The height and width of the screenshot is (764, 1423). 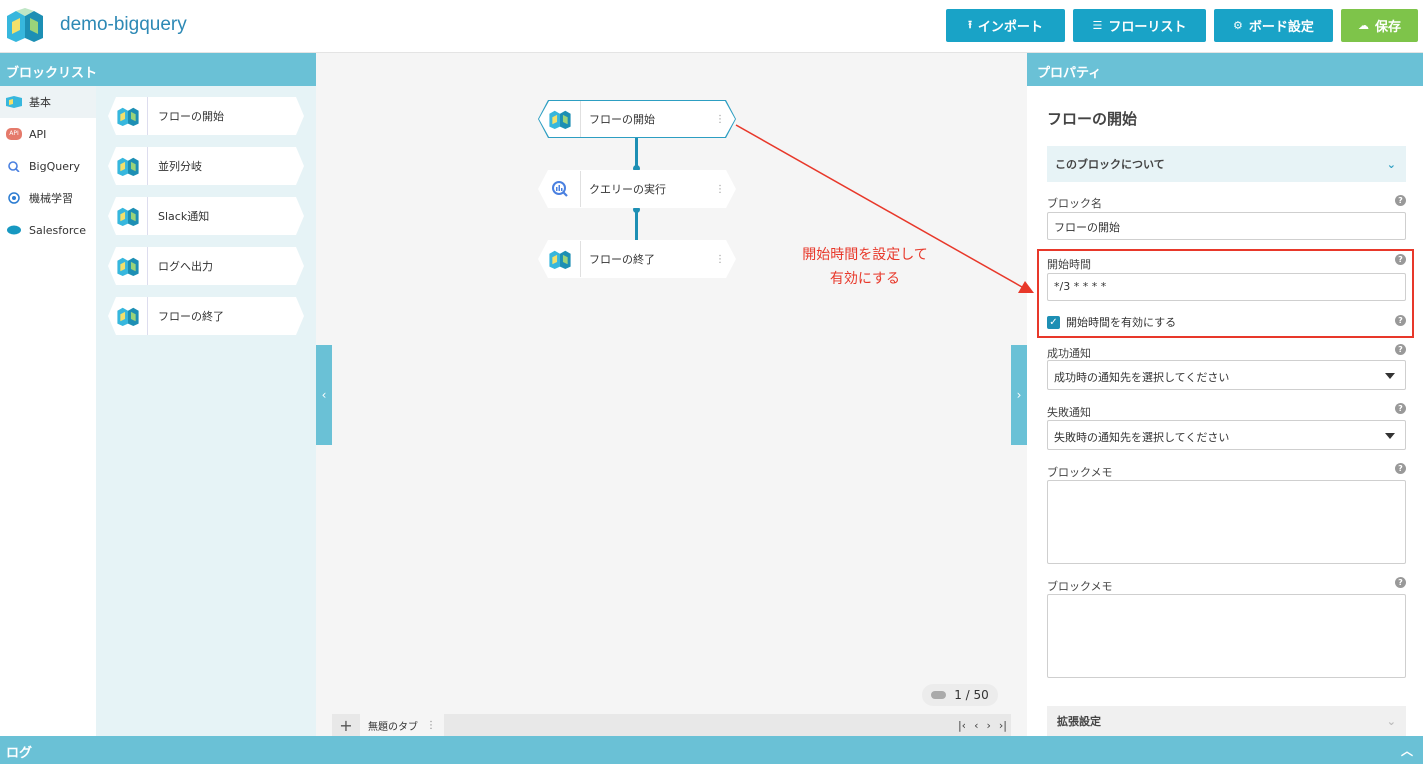 What do you see at coordinates (184, 216) in the screenshot?
I see `palette-block-label: Slack通知` at bounding box center [184, 216].